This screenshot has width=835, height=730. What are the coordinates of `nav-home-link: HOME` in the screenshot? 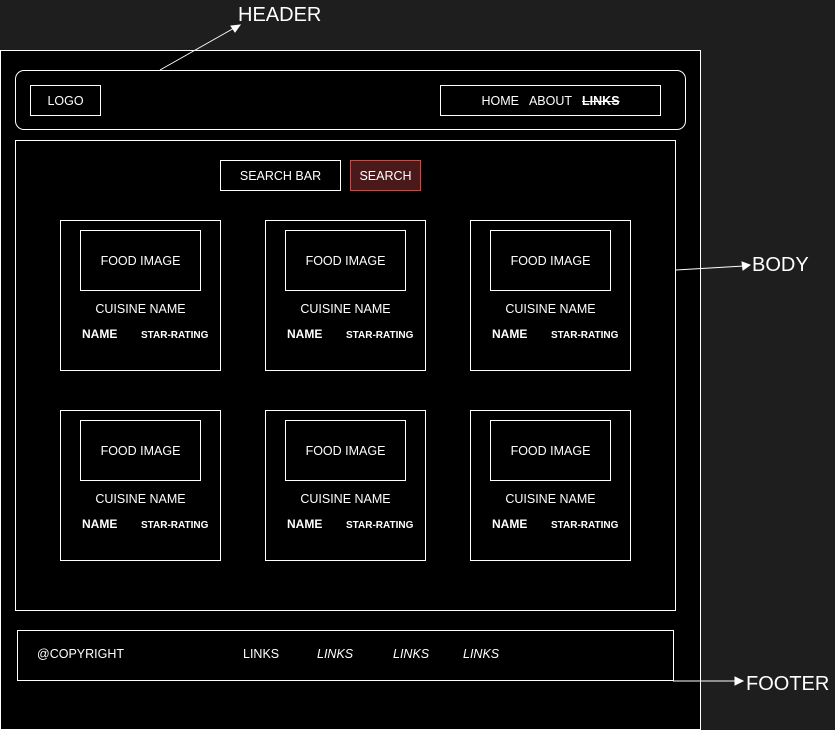 It's located at (500, 101).